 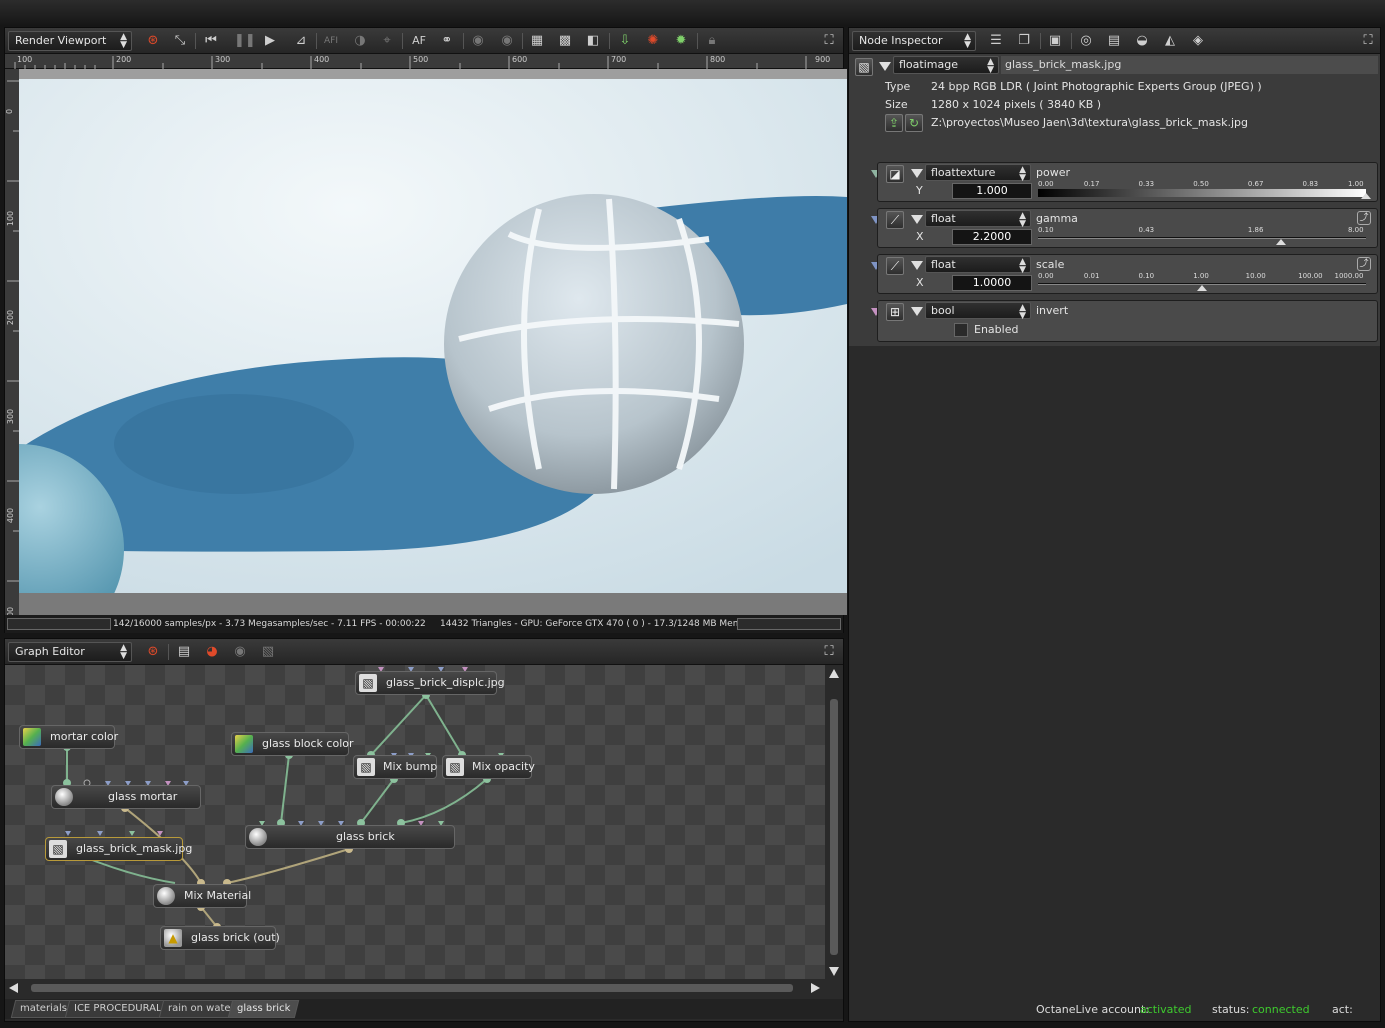 I want to click on imager-icon: ▣, so click(x=1055, y=41).